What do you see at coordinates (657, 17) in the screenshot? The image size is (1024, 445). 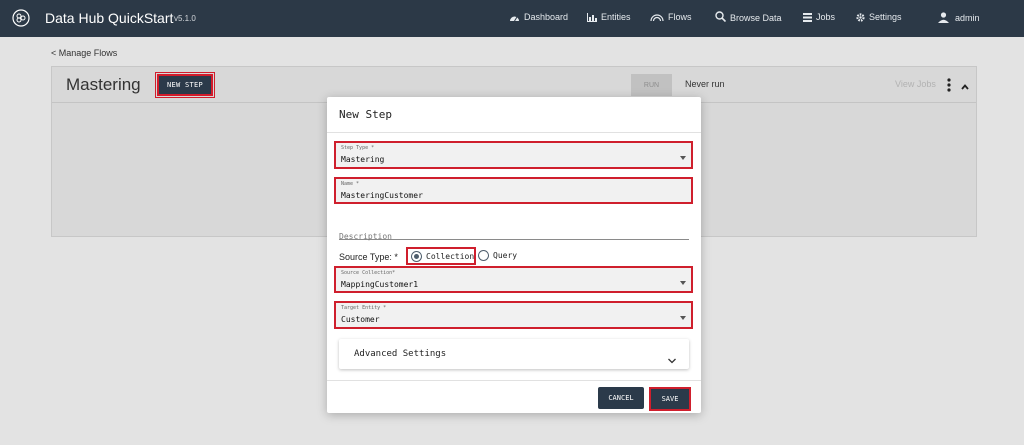 I see `rainbow-icon` at bounding box center [657, 17].